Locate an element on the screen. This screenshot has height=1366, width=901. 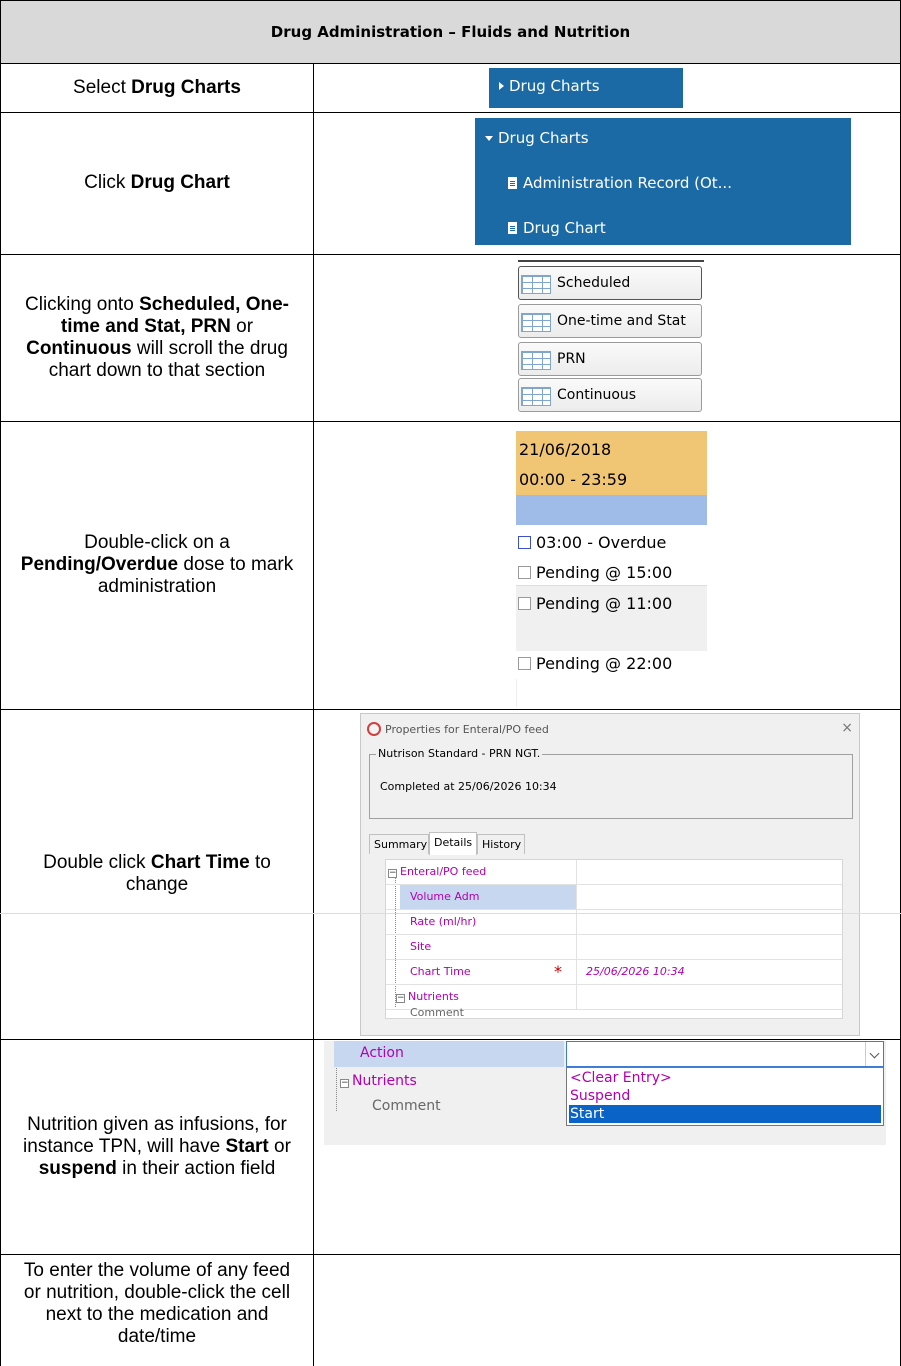
tree-node-enteral-feed: − Enteral/PO feed is located at coordinates (614, 872).